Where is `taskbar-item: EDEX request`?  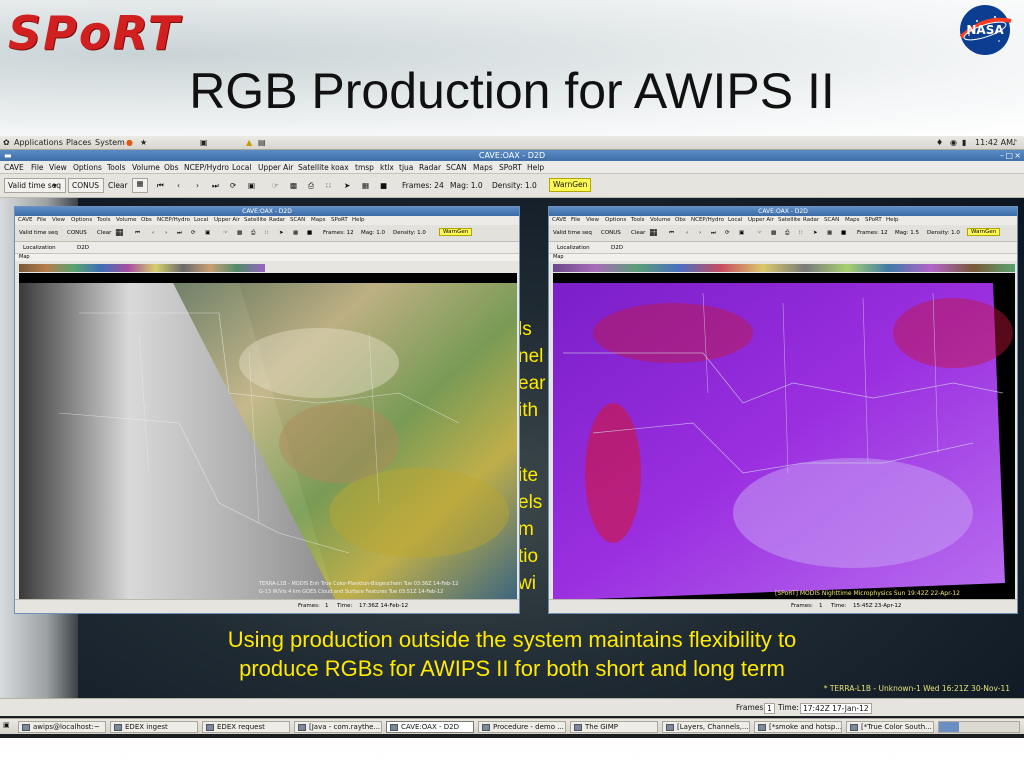
taskbar-item: EDEX request is located at coordinates (246, 727).